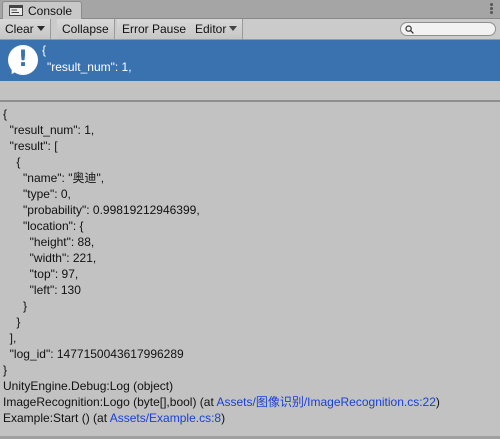  Describe the element at coordinates (56, 418) in the screenshot. I see `stack-trace-text: Example:Start () (at` at that location.